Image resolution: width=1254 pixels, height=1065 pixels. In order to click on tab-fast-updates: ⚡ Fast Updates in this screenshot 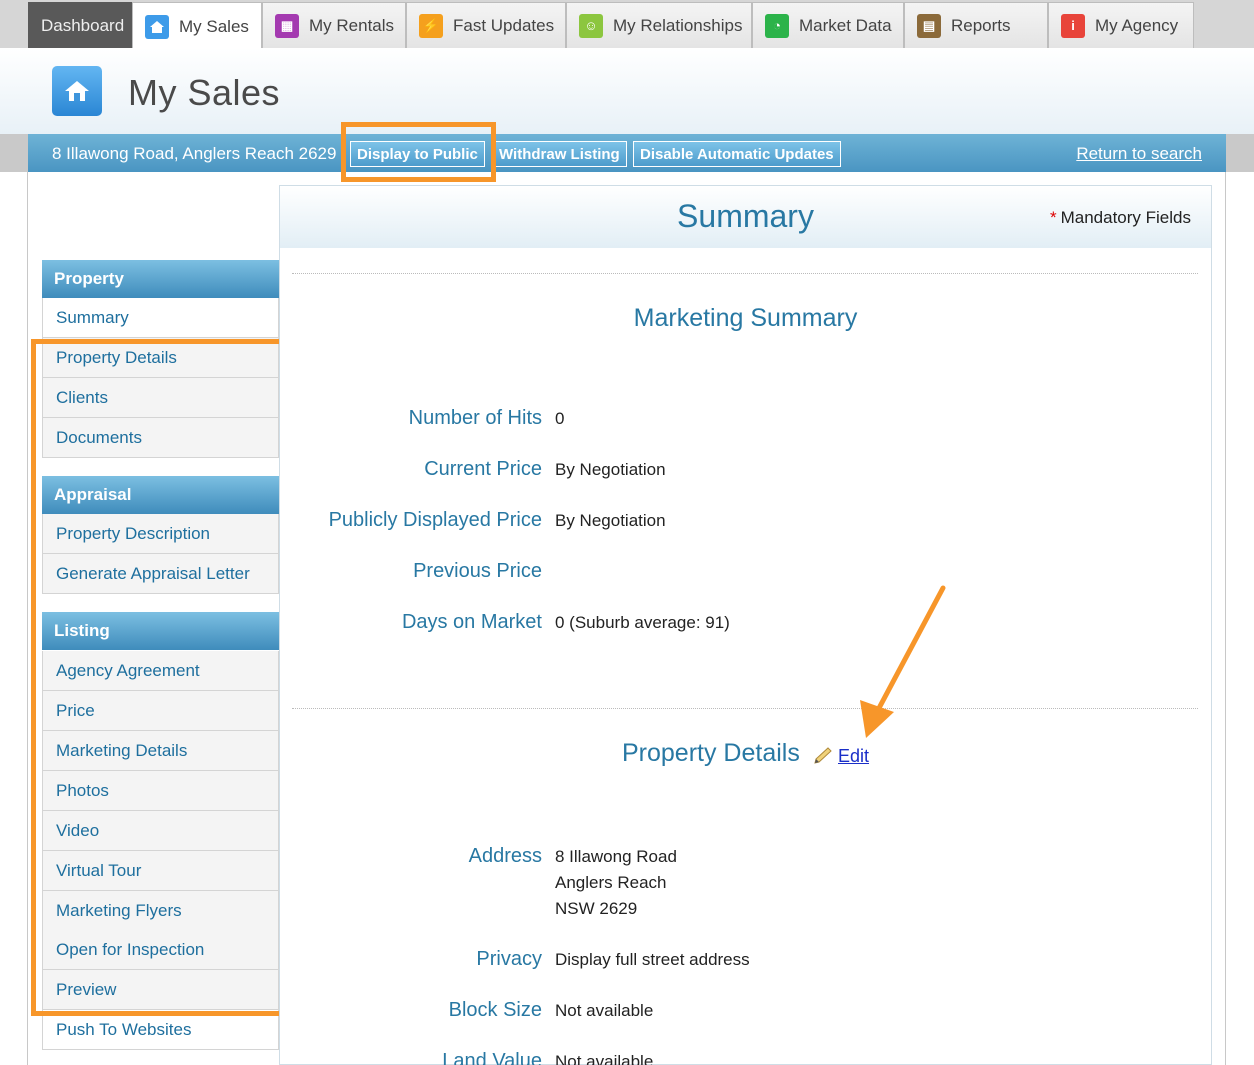, I will do `click(486, 25)`.